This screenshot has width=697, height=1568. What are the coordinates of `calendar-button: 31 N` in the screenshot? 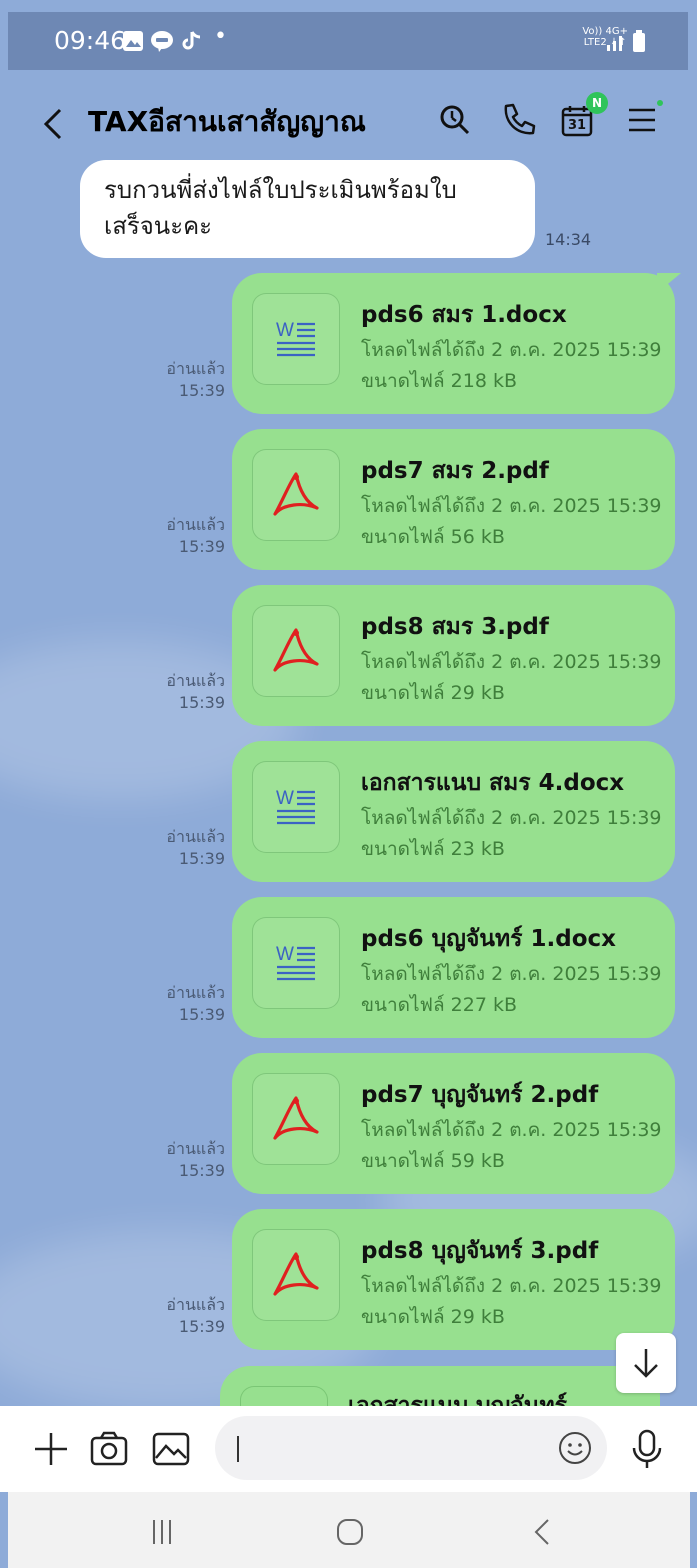 It's located at (584, 118).